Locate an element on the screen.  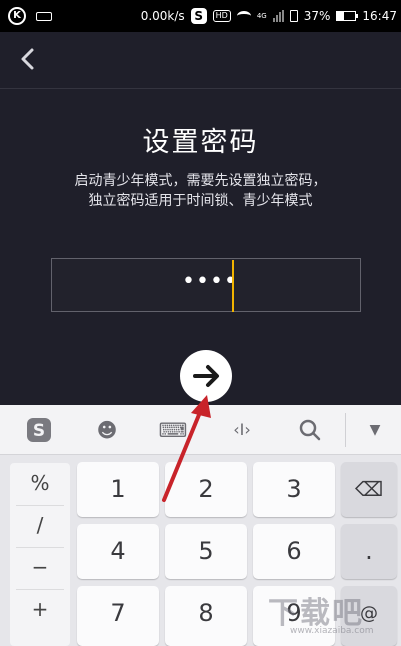
status-right: 0.00k/s S HD 4G 37% 16:47 is located at coordinates (269, 16).